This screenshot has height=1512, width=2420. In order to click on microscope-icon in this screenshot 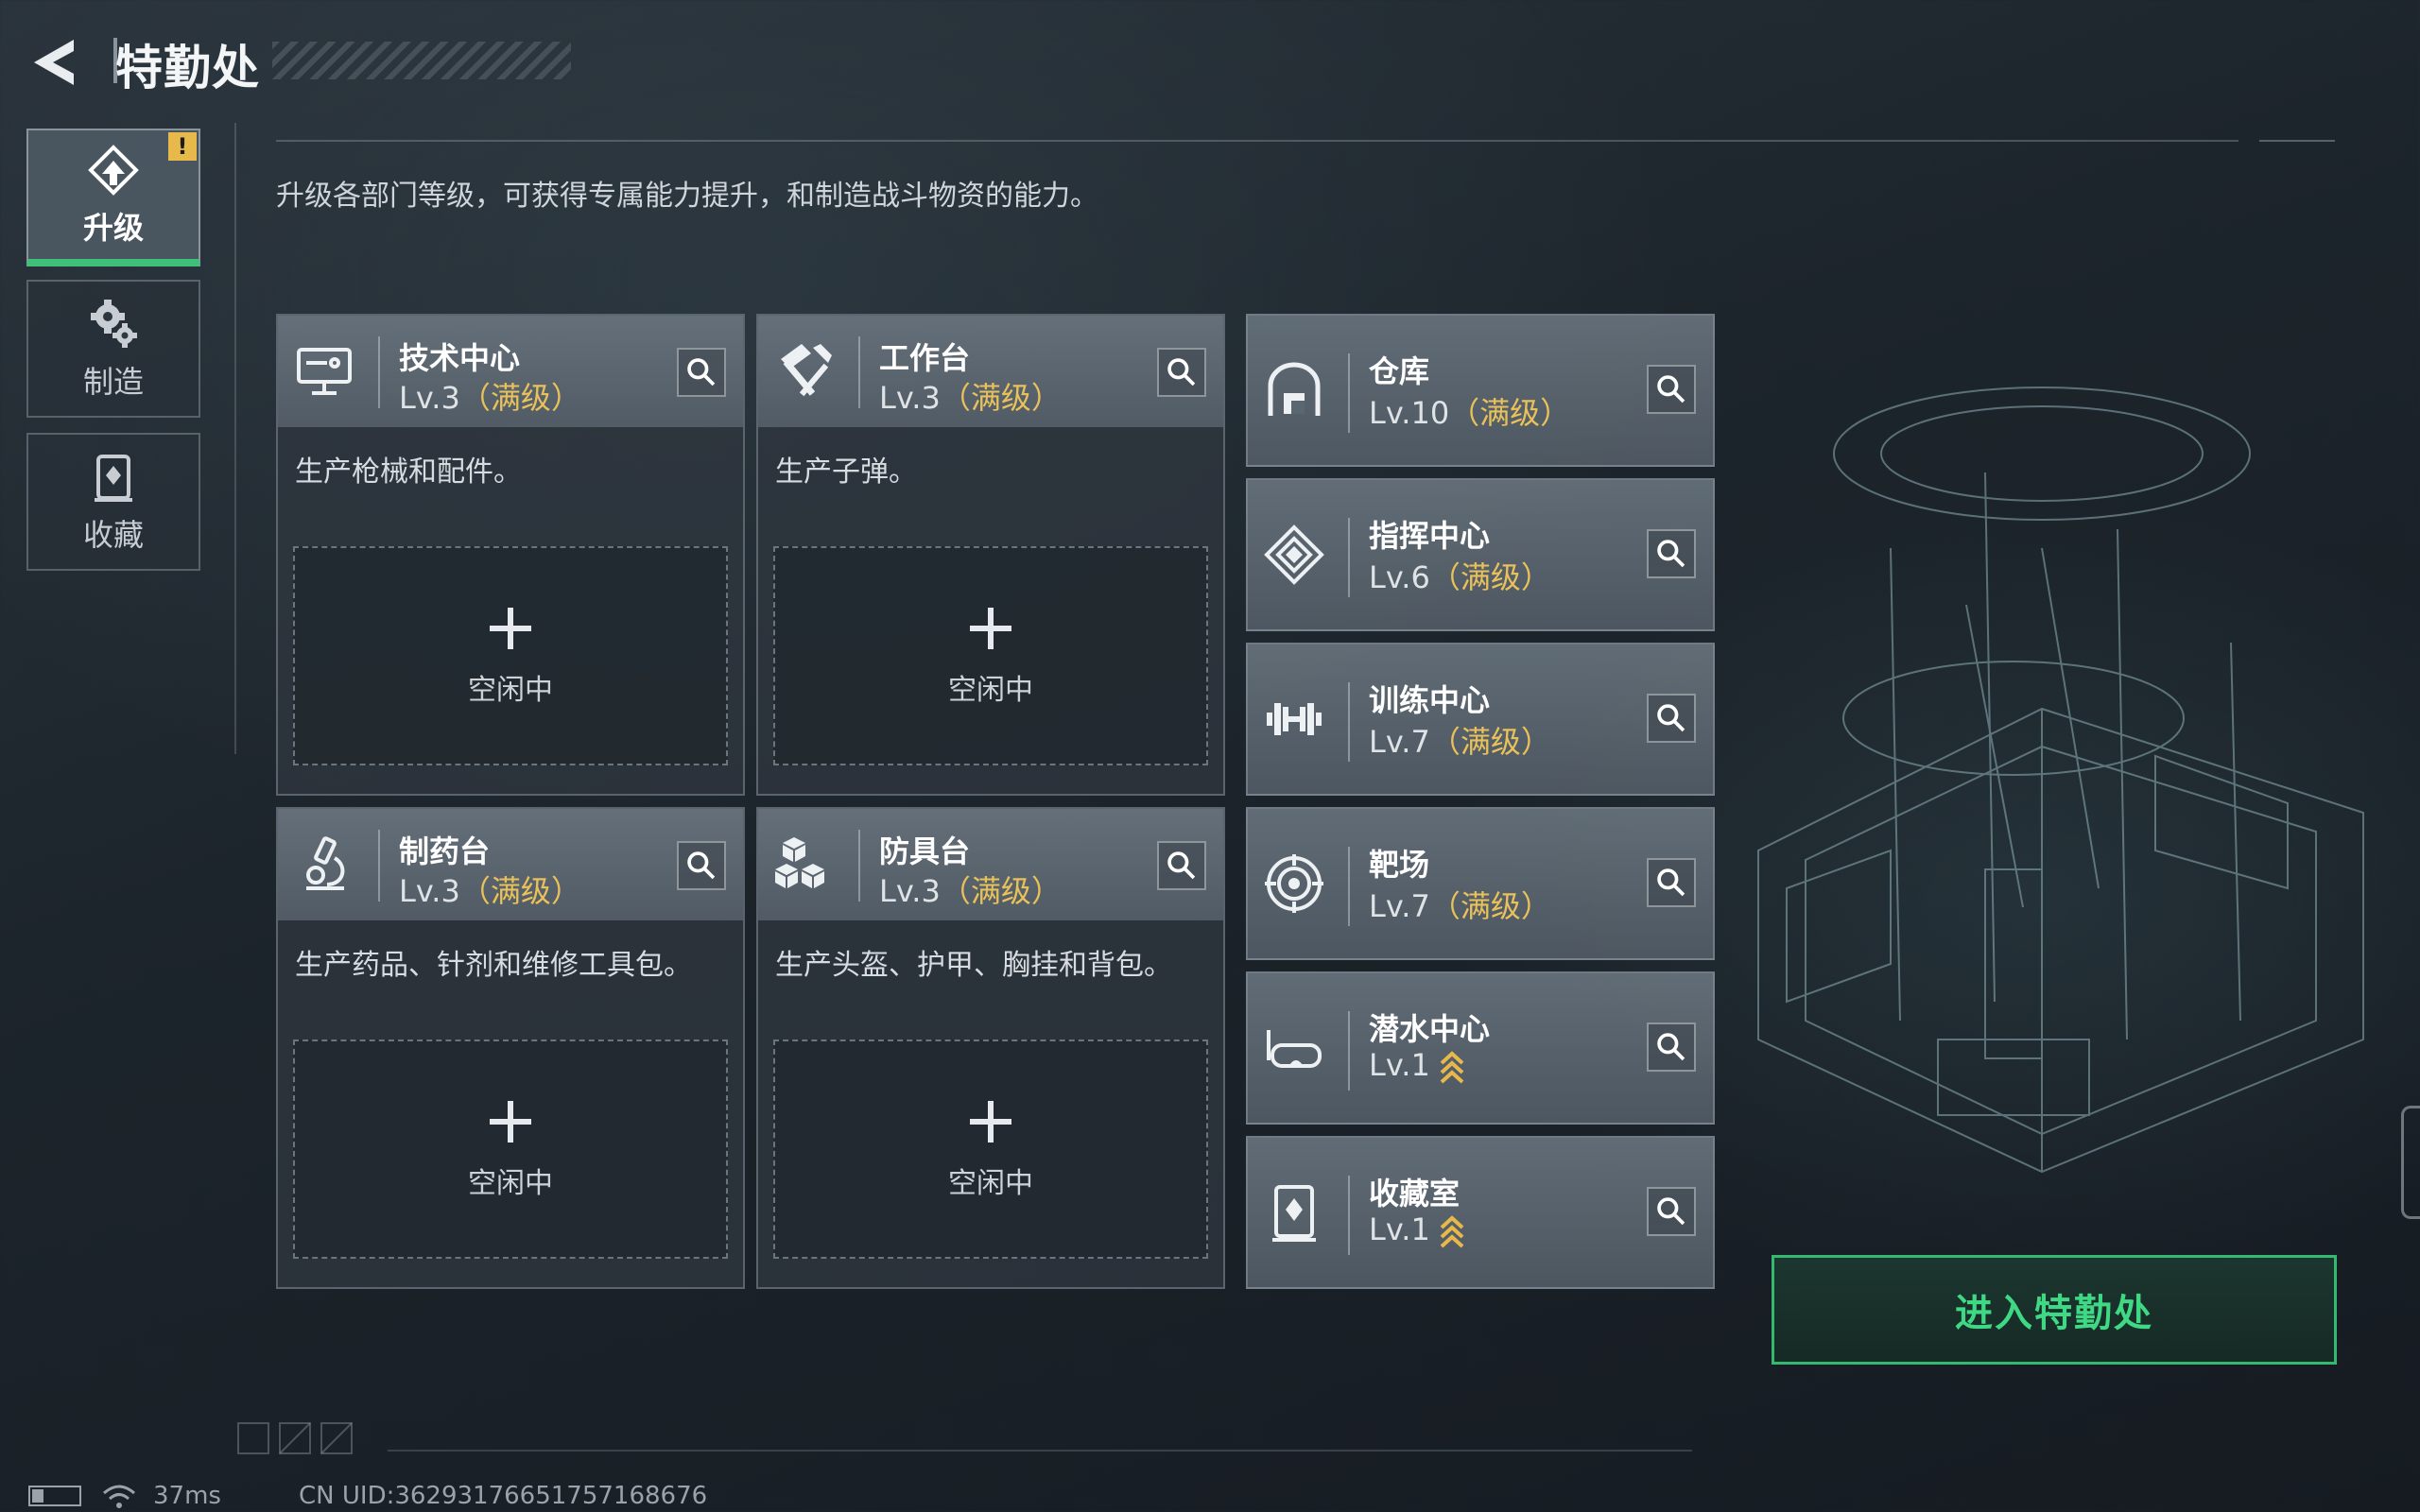, I will do `click(325, 863)`.